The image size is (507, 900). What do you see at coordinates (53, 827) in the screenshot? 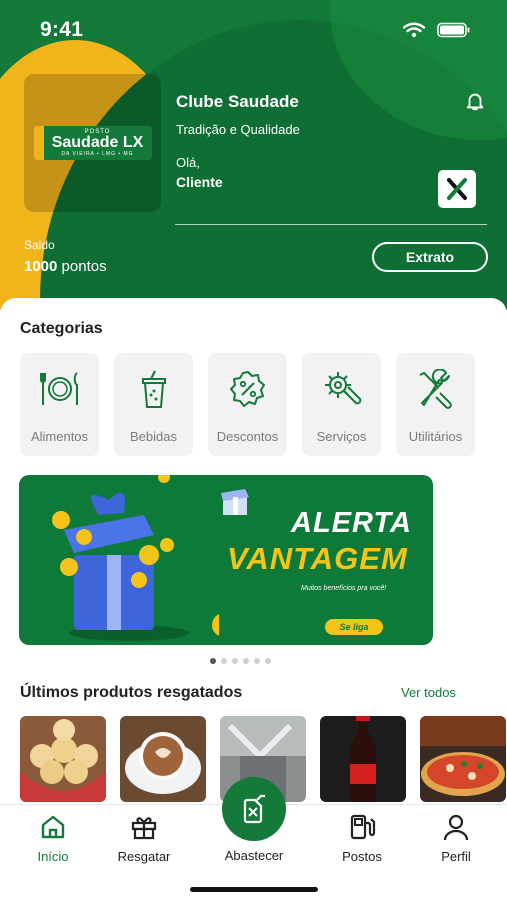
I see `home-icon` at bounding box center [53, 827].